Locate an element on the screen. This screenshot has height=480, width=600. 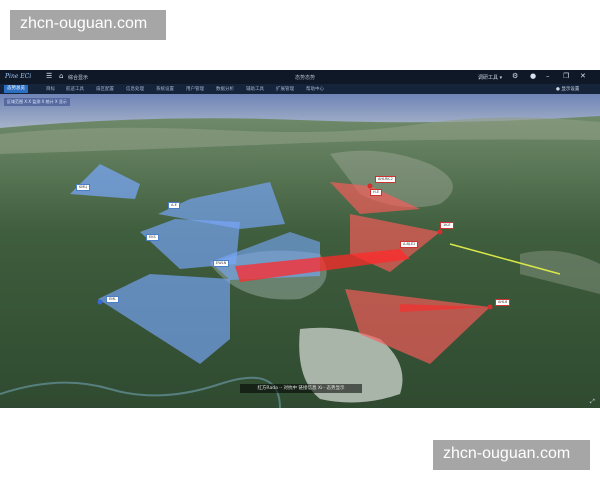
menu-icon: ☰ is located at coordinates (49, 76).